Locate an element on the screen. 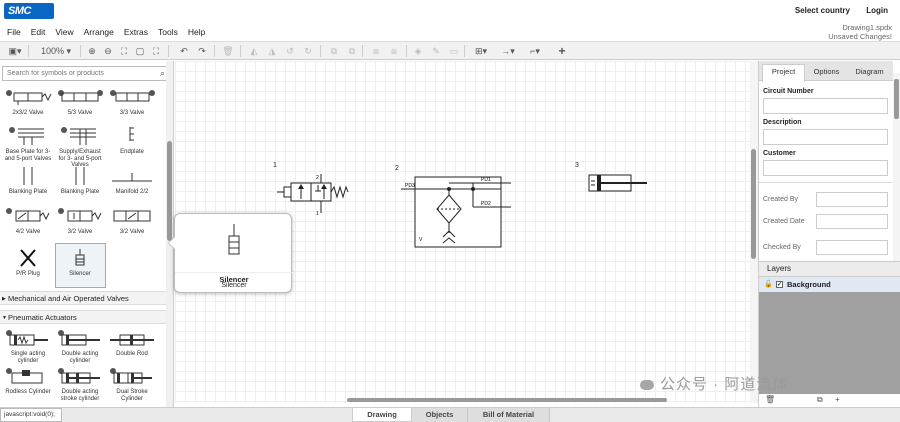 This screenshot has height=422, width=900. tab-options: Options is located at coordinates (826, 73).